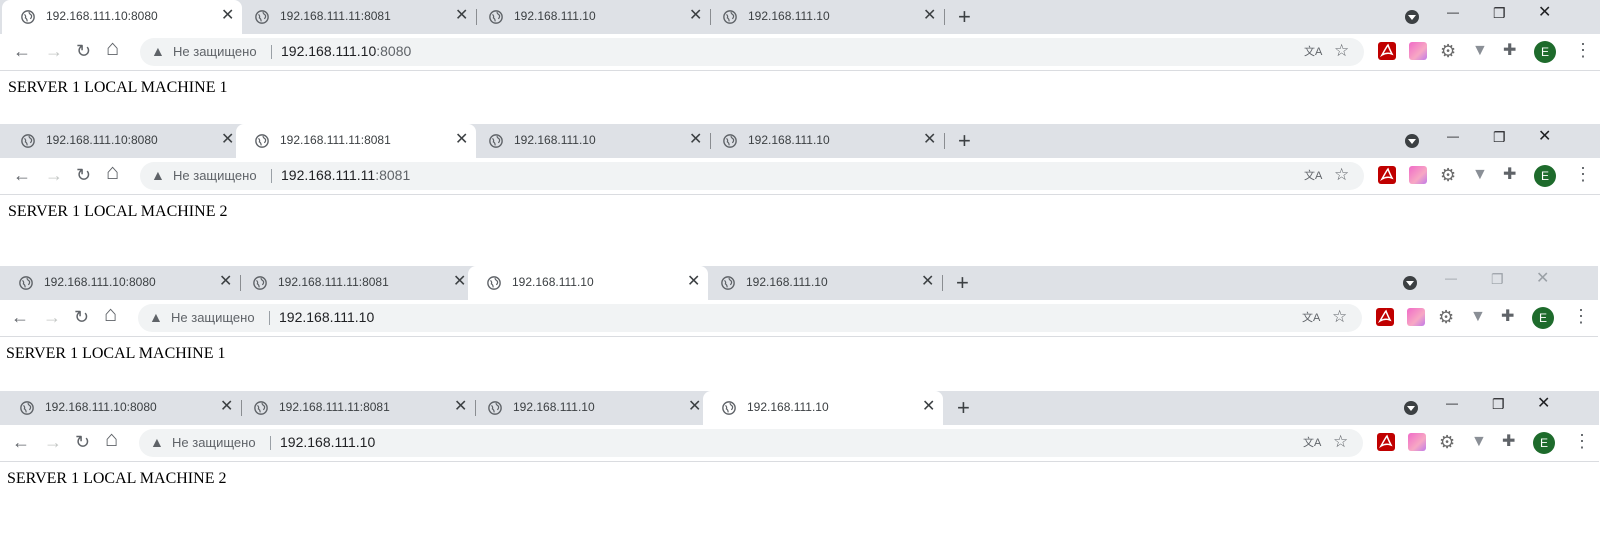 The width and height of the screenshot is (1600, 533). I want to click on address-bar: ▲ Не защищено 192.168.111.10:8080 文A ☆, so click(752, 52).